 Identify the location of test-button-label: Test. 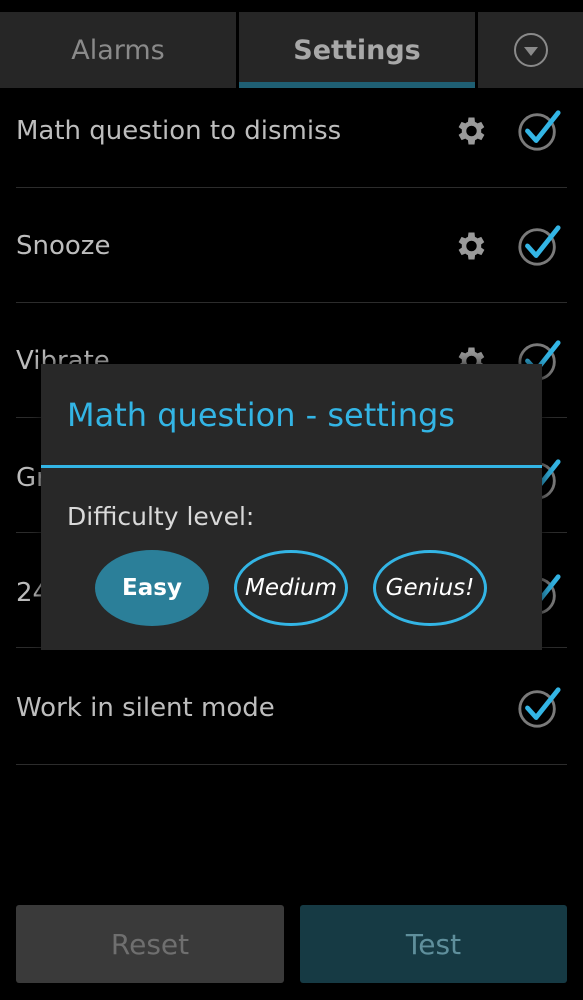
(433, 944).